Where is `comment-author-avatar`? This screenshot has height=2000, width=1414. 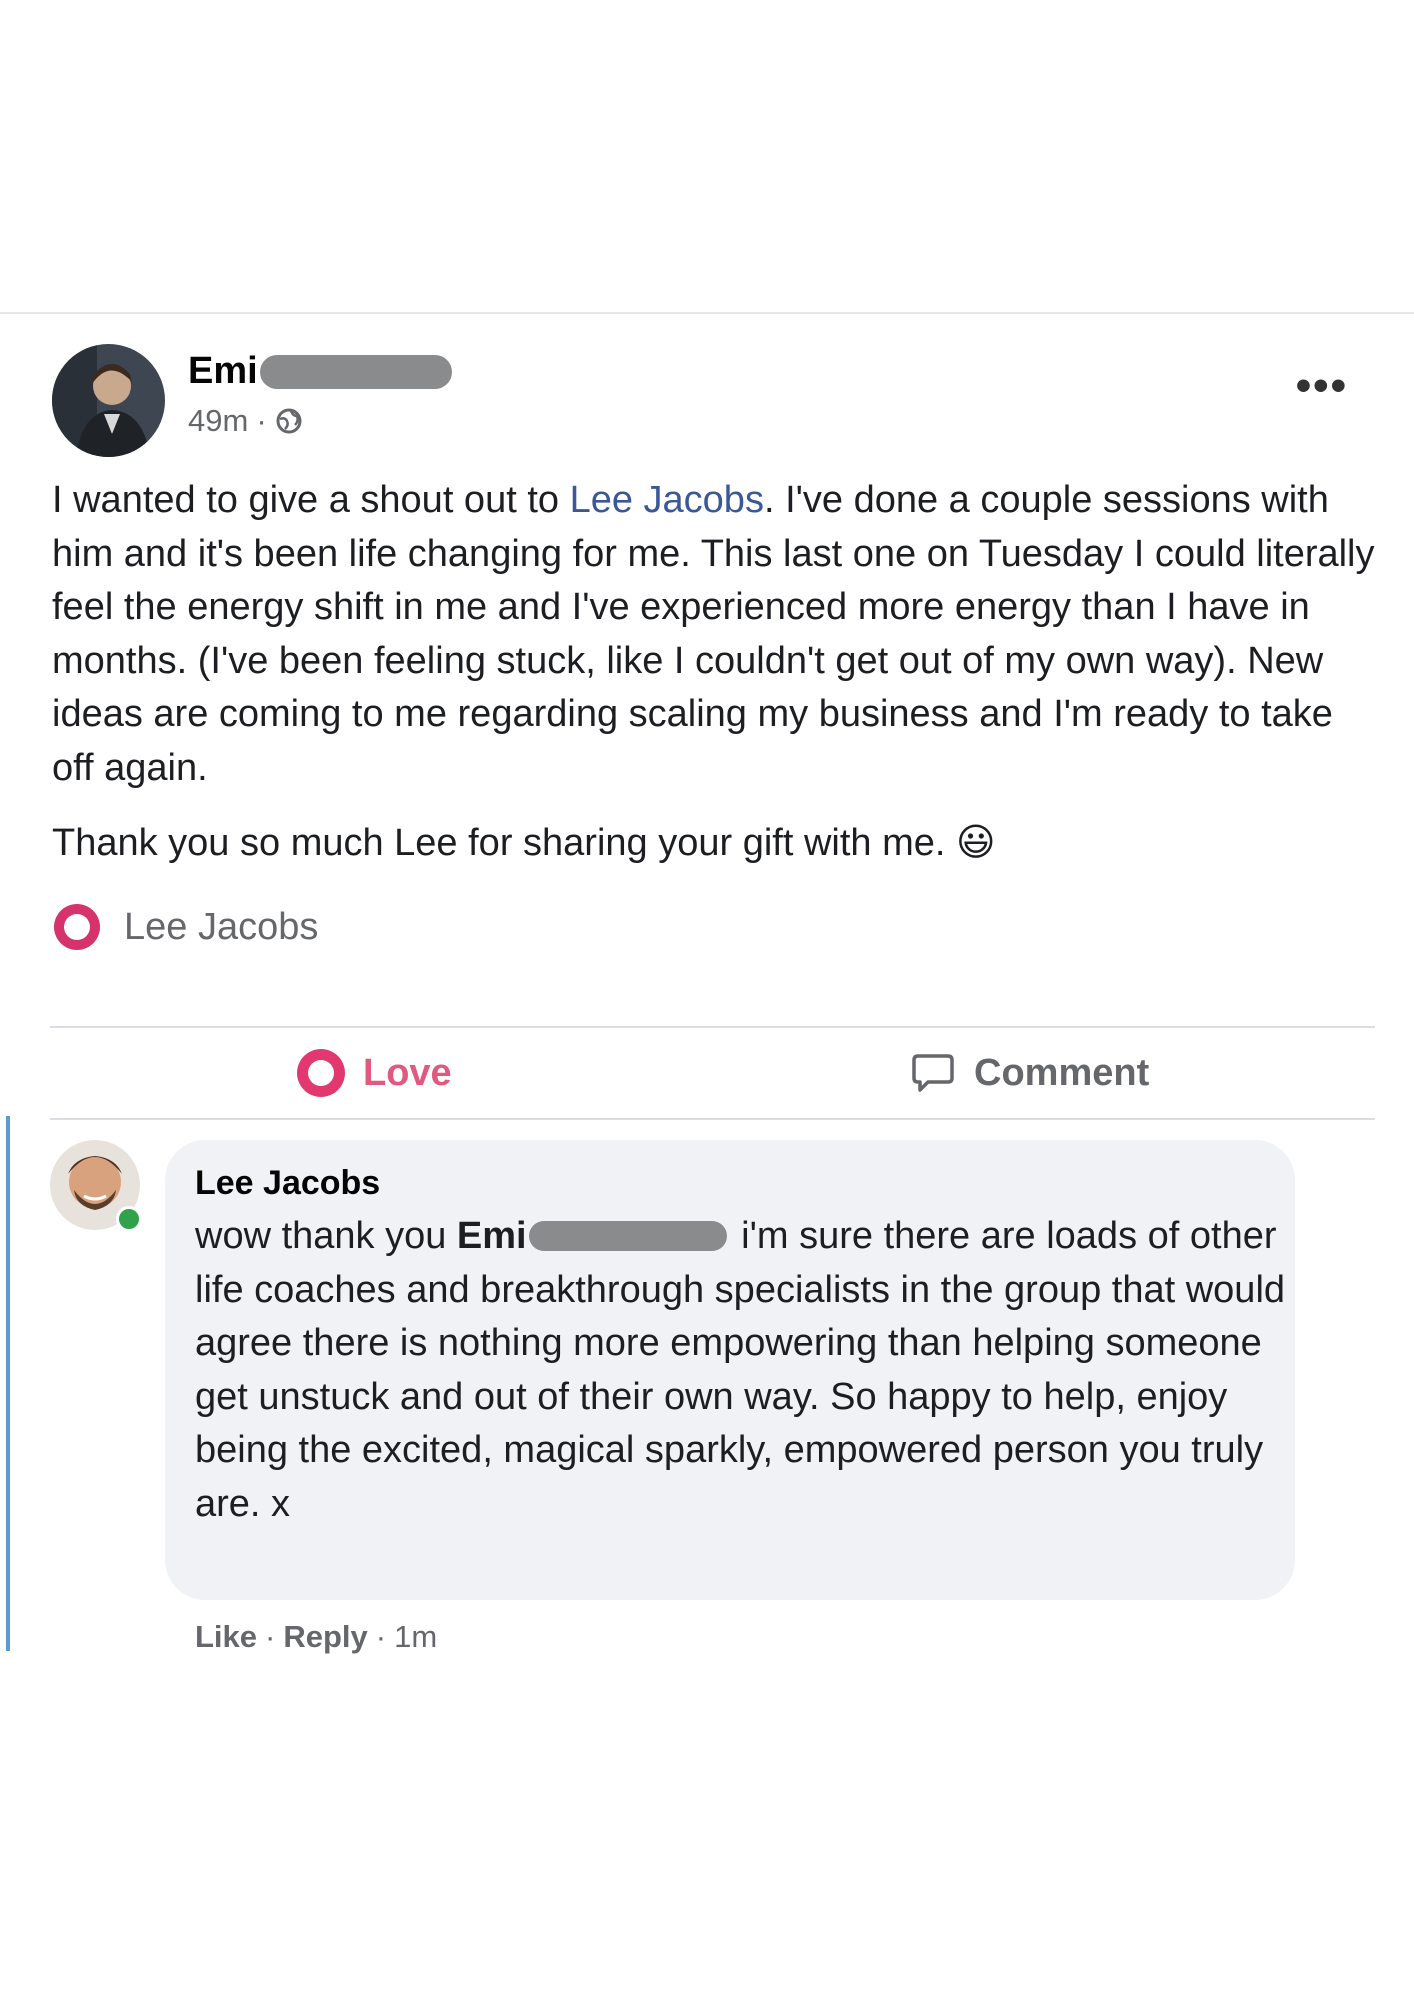
comment-author-avatar is located at coordinates (96, 1186).